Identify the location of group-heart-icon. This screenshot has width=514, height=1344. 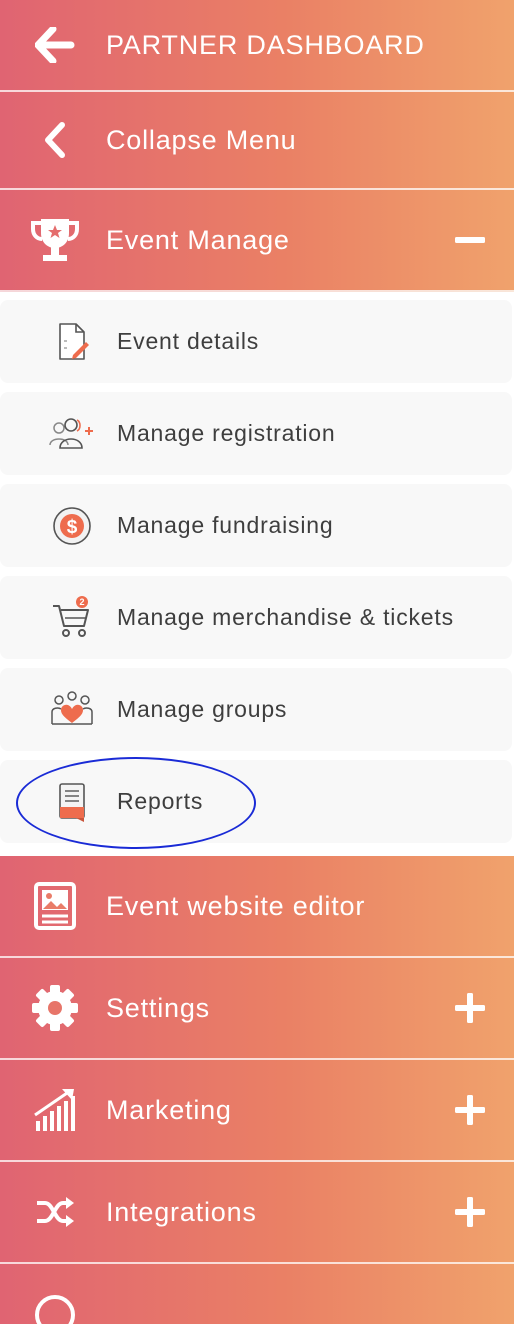
(72, 710).